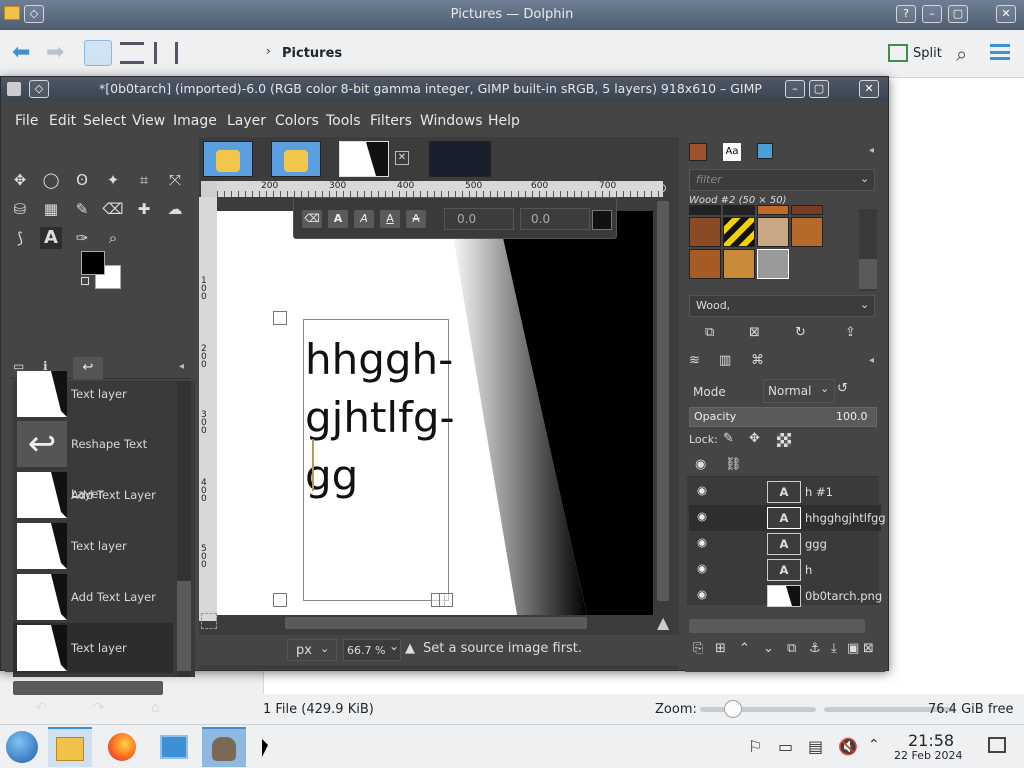  I want to click on anchor-layer-icon: ⚓, so click(815, 648).